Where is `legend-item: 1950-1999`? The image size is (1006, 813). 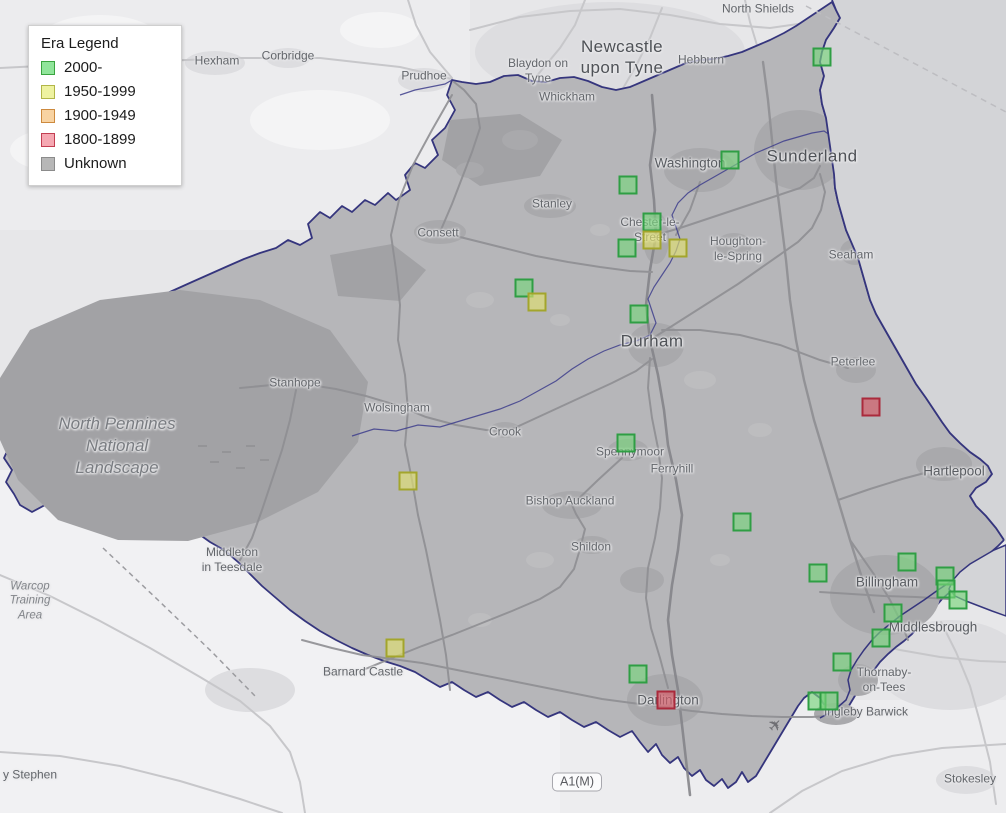 legend-item: 1950-1999 is located at coordinates (105, 91).